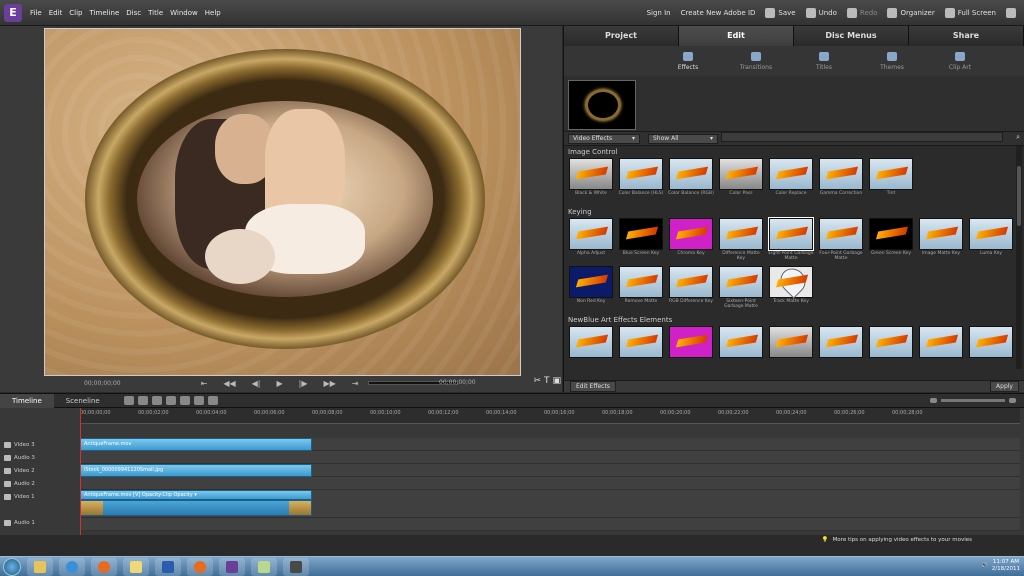 Image resolution: width=1024 pixels, height=576 pixels. I want to click on smart-trim-icon, so click(156, 400).